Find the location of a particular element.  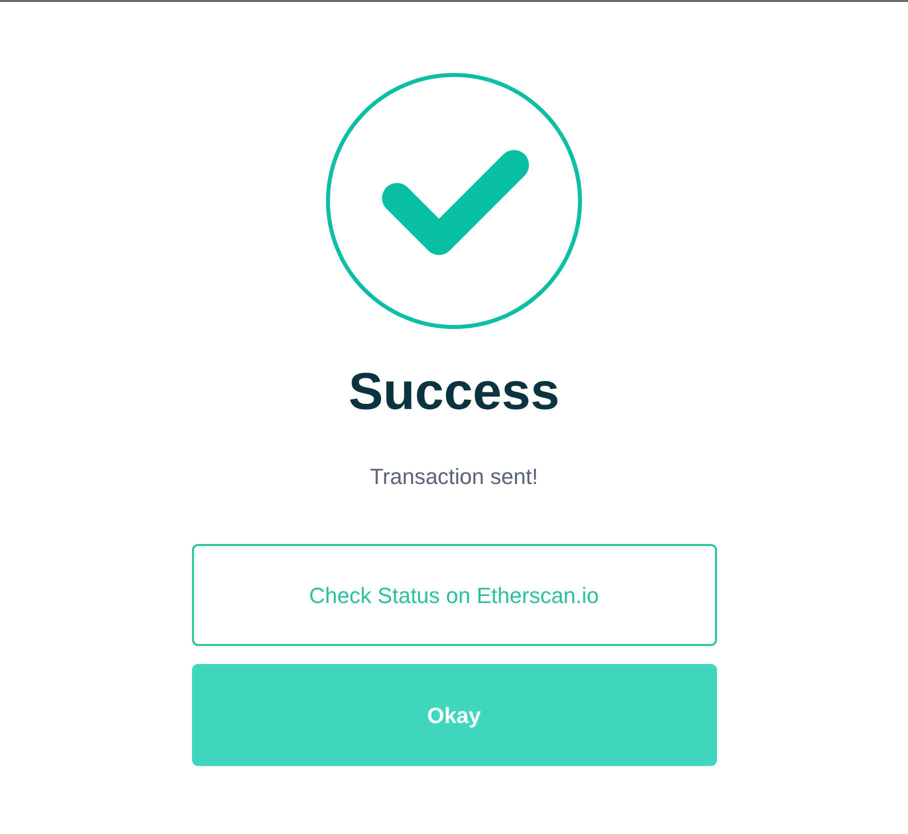

status-message: Transaction sent! is located at coordinates (454, 477).